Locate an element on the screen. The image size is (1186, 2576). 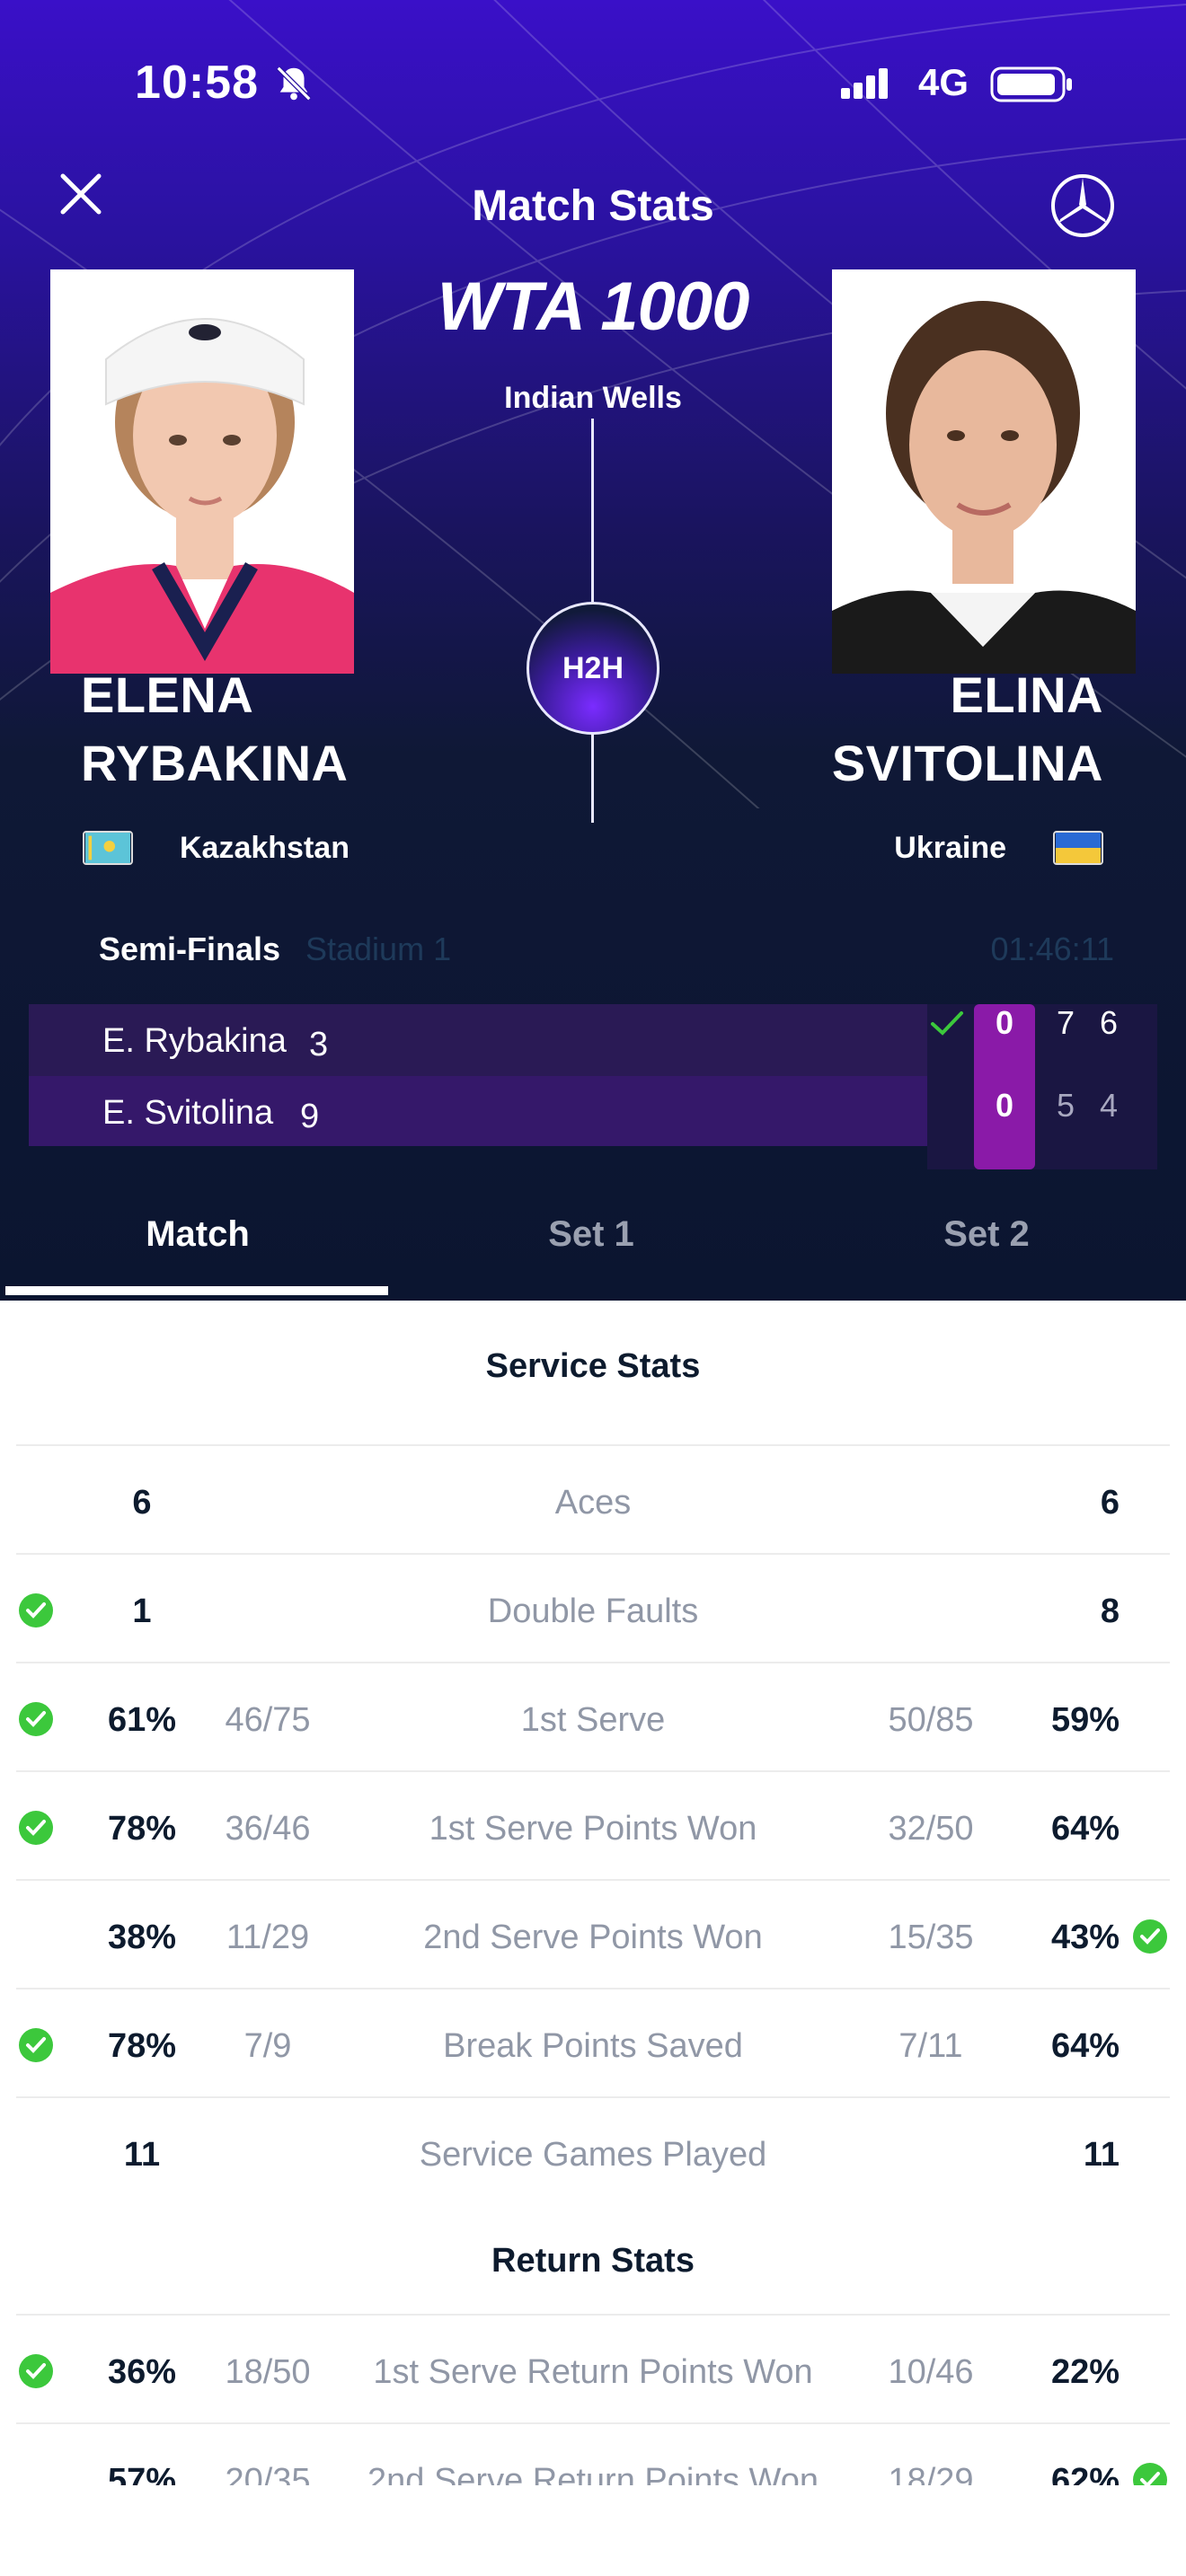
score-row: E. Rybakina 3 is located at coordinates (478, 1040).